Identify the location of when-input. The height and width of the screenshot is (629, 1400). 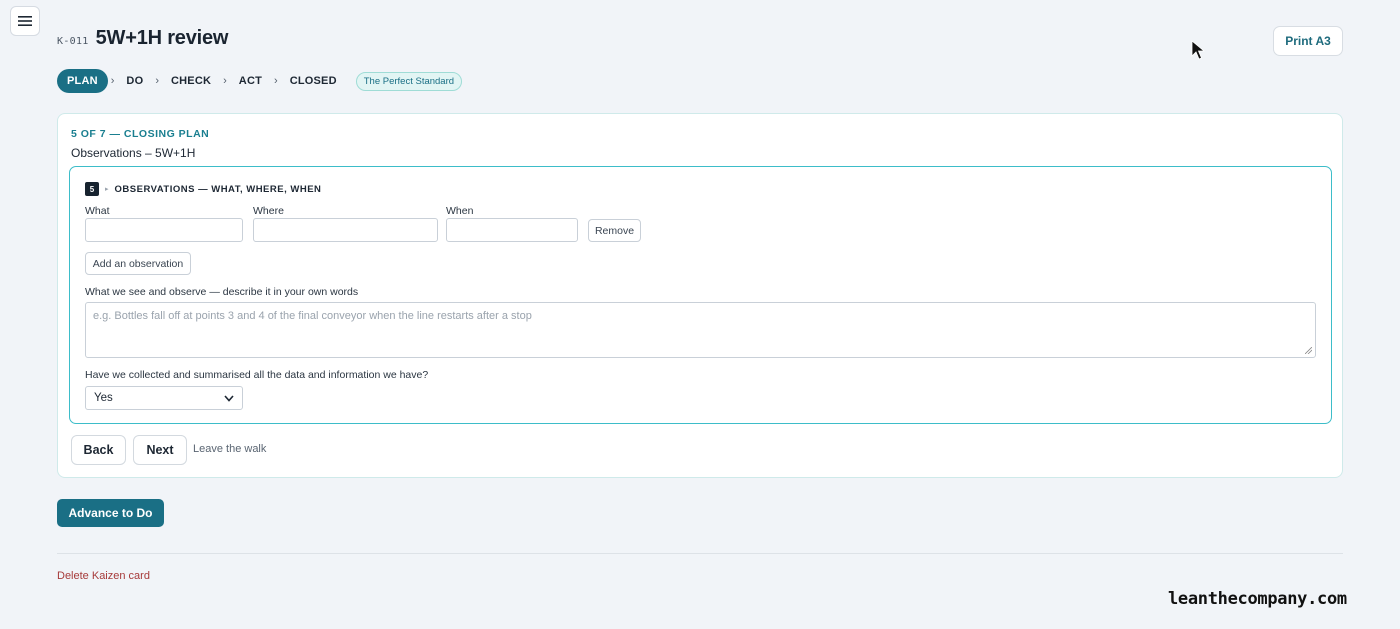
(512, 230).